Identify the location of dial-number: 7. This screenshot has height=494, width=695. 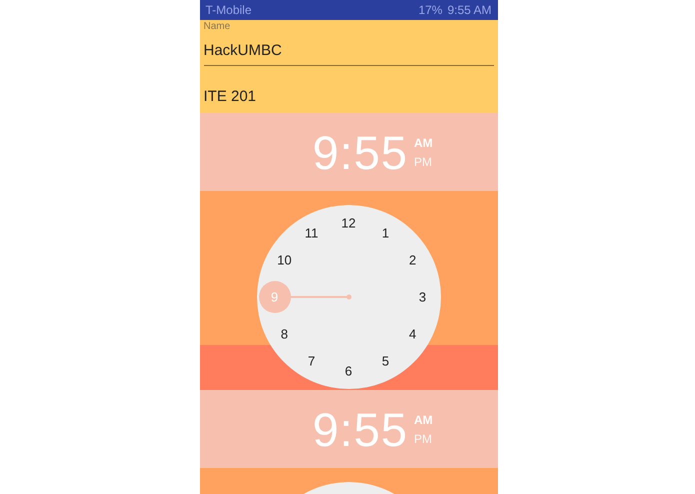
(312, 361).